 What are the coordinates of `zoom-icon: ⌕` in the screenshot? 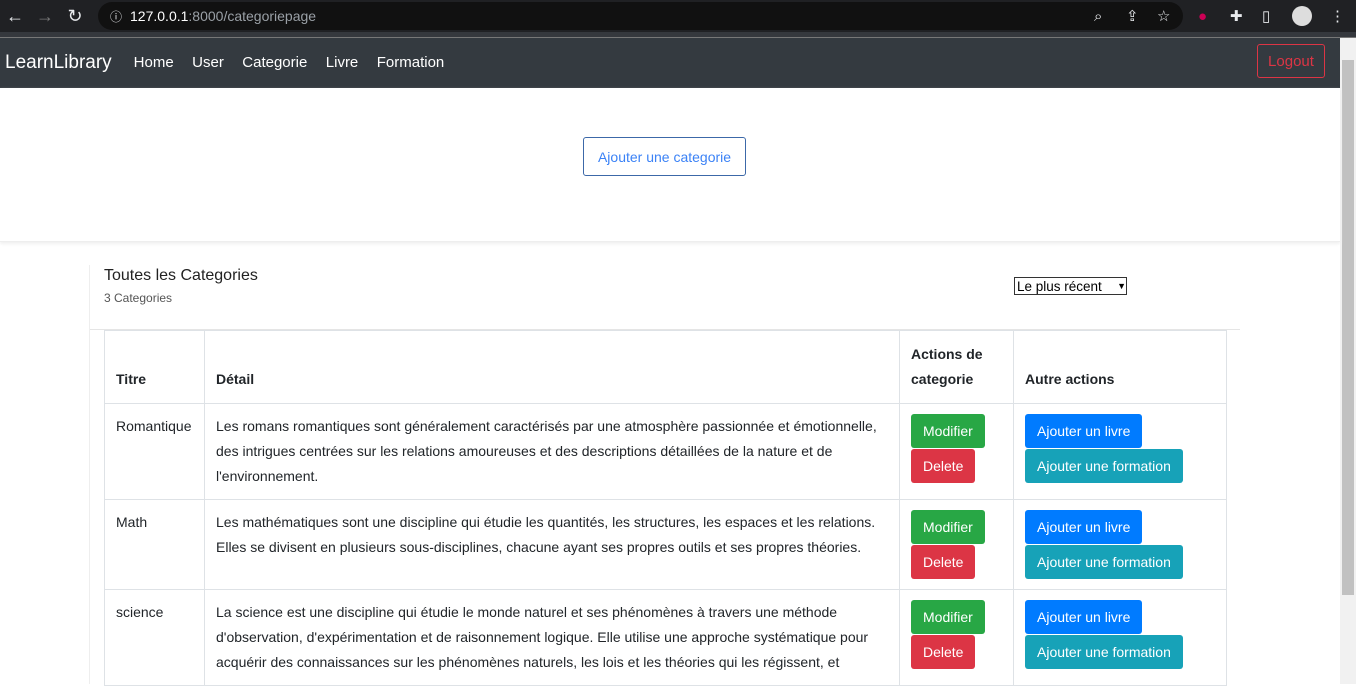 It's located at (1098, 16).